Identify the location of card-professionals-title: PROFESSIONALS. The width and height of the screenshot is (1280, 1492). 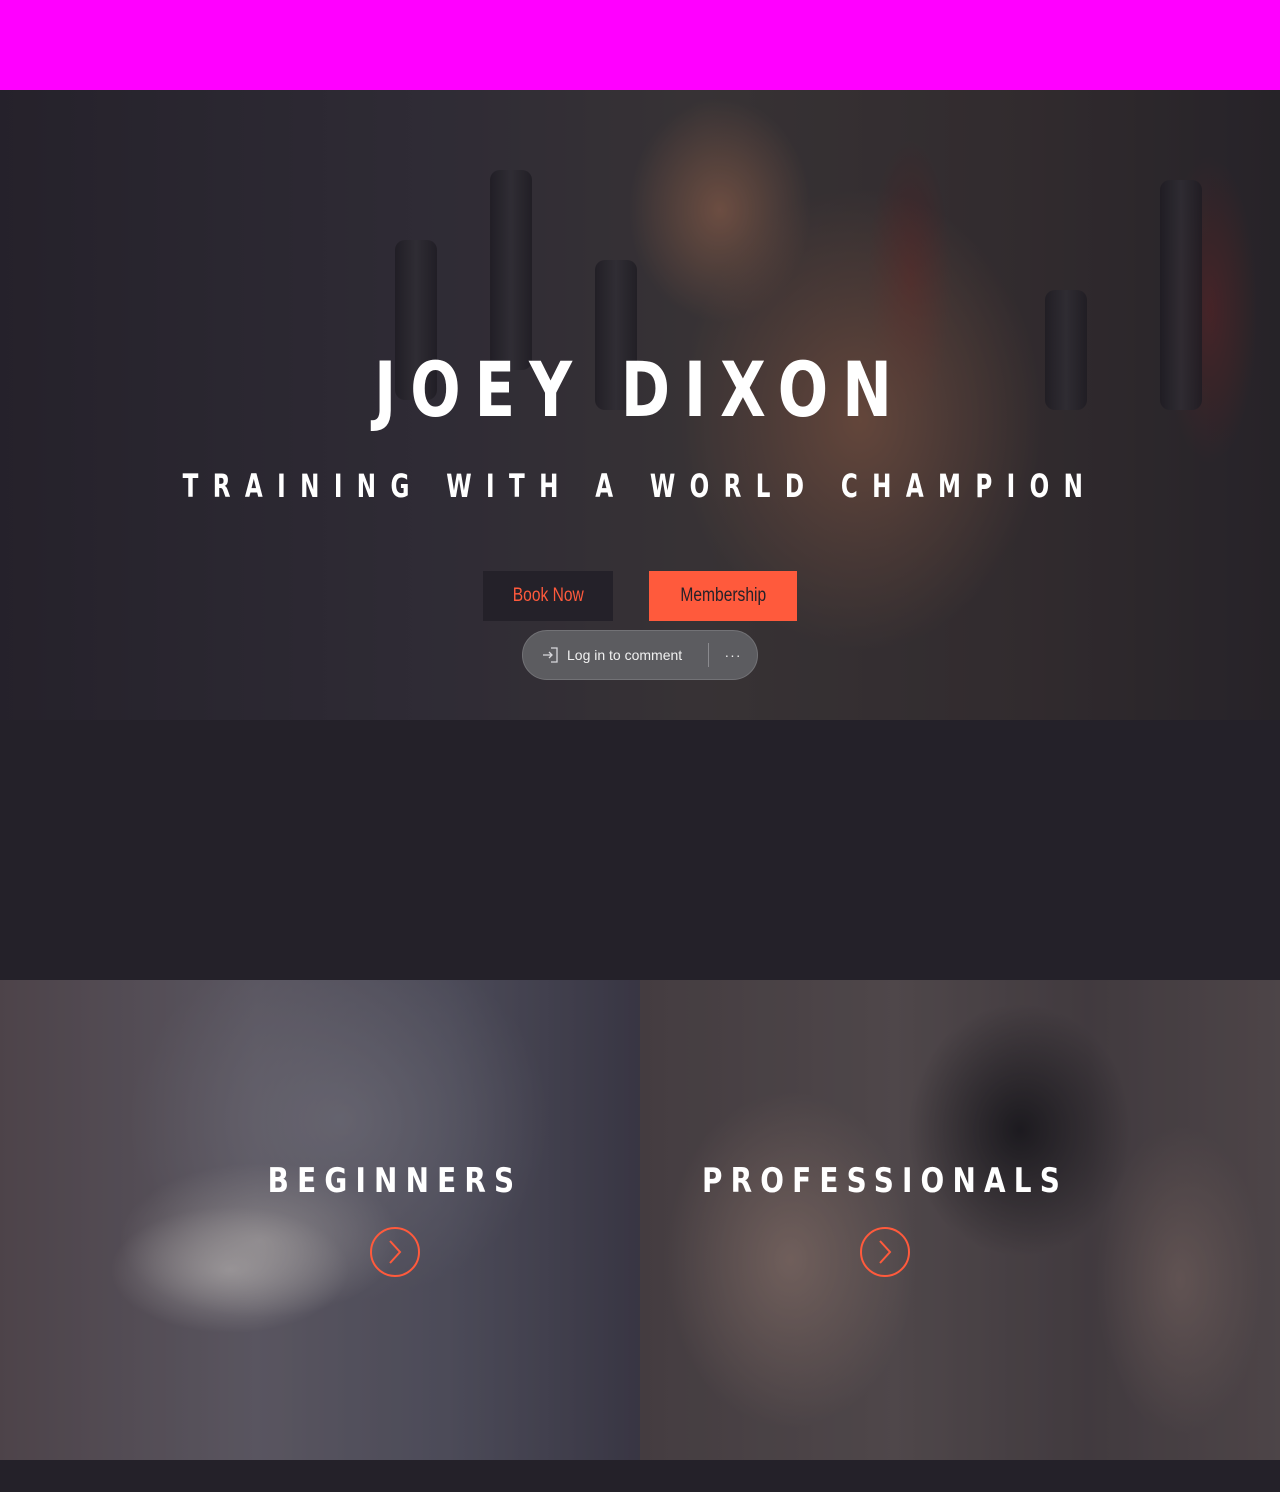
(885, 1181).